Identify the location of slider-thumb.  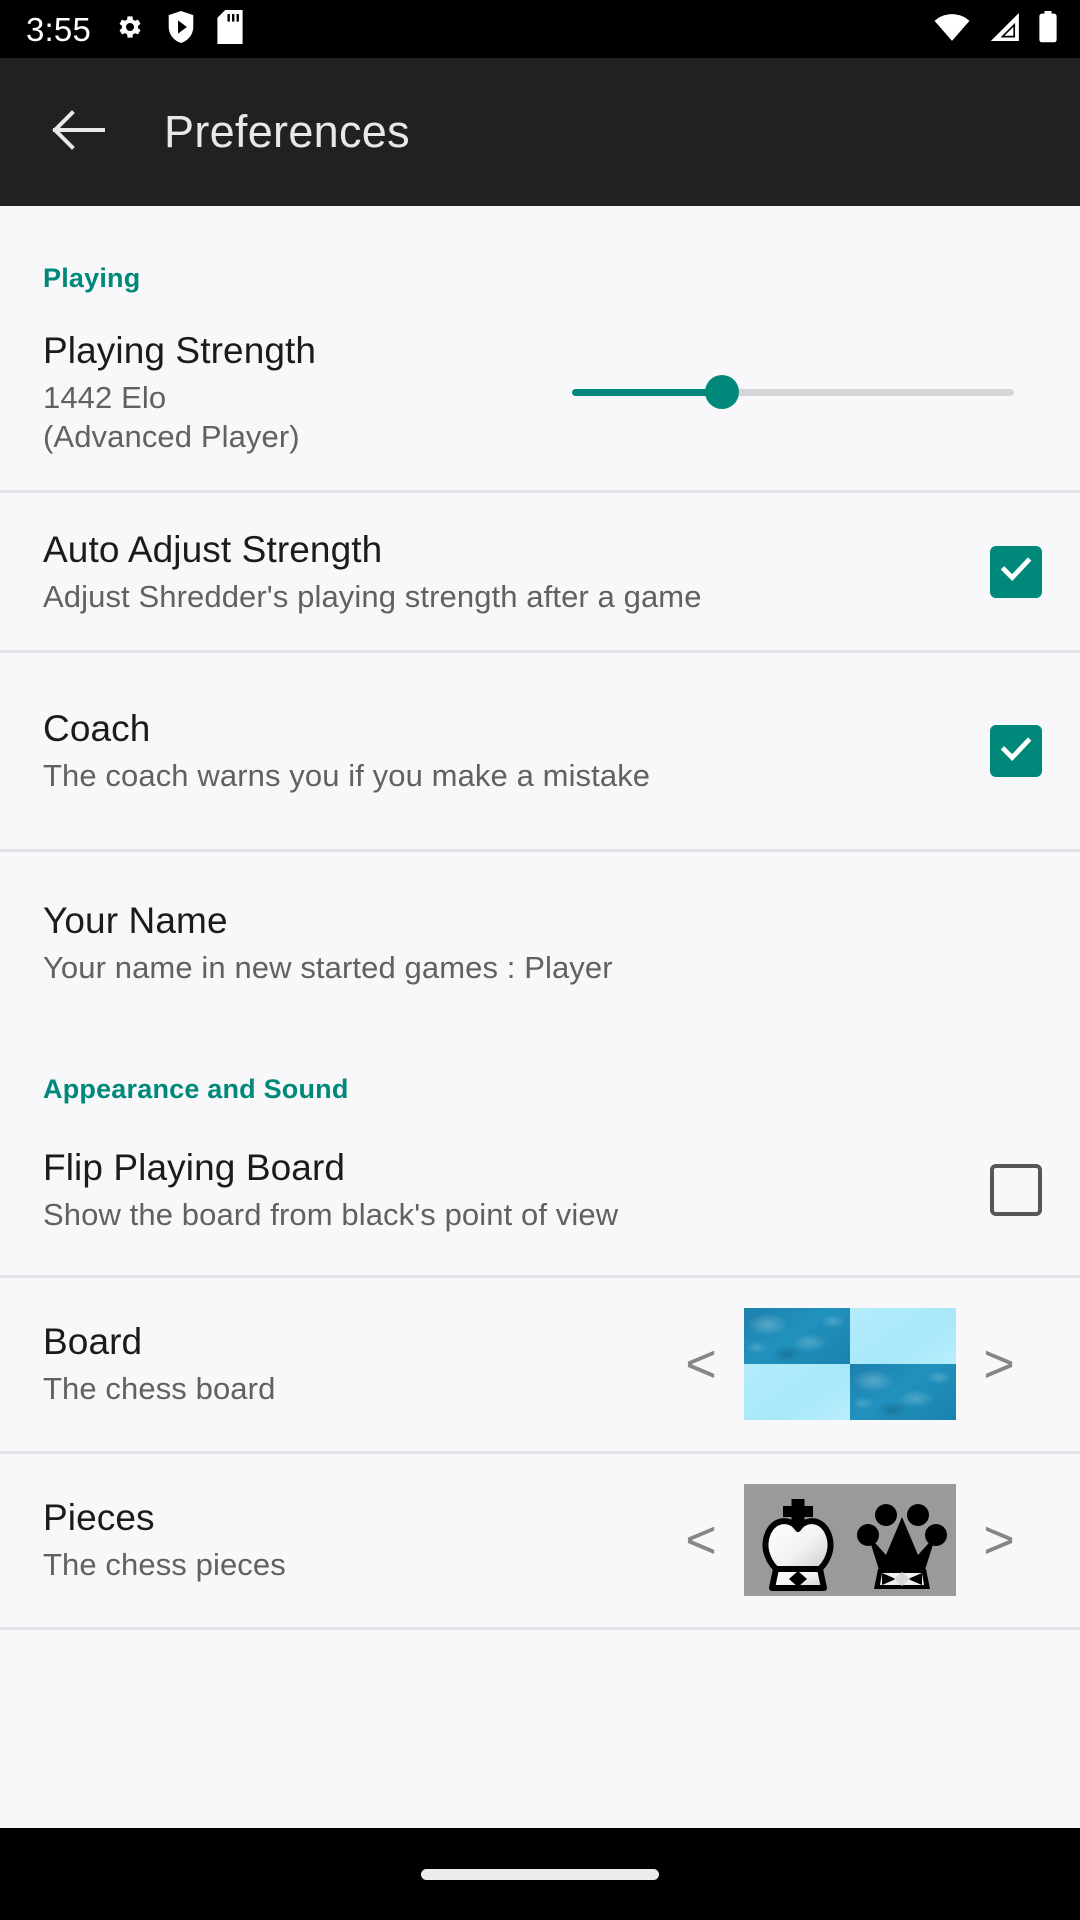
(722, 392).